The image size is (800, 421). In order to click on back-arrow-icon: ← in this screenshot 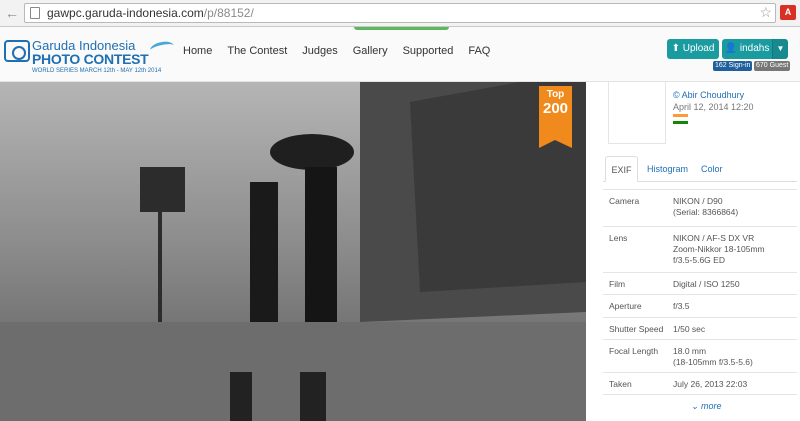, I will do `click(12, 13)`.